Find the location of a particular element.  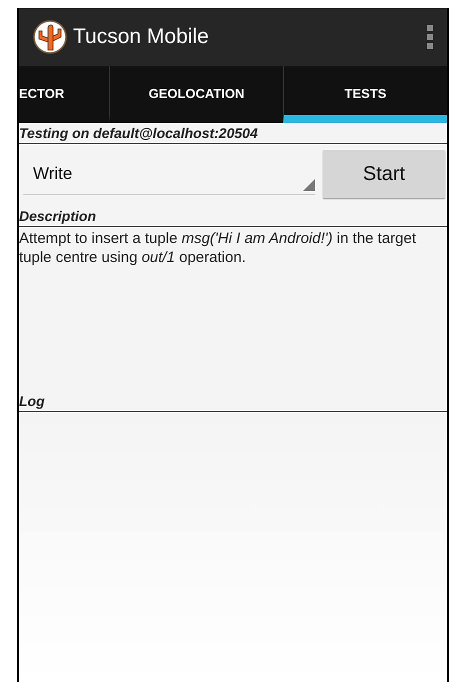

description-label: Description is located at coordinates (233, 216).